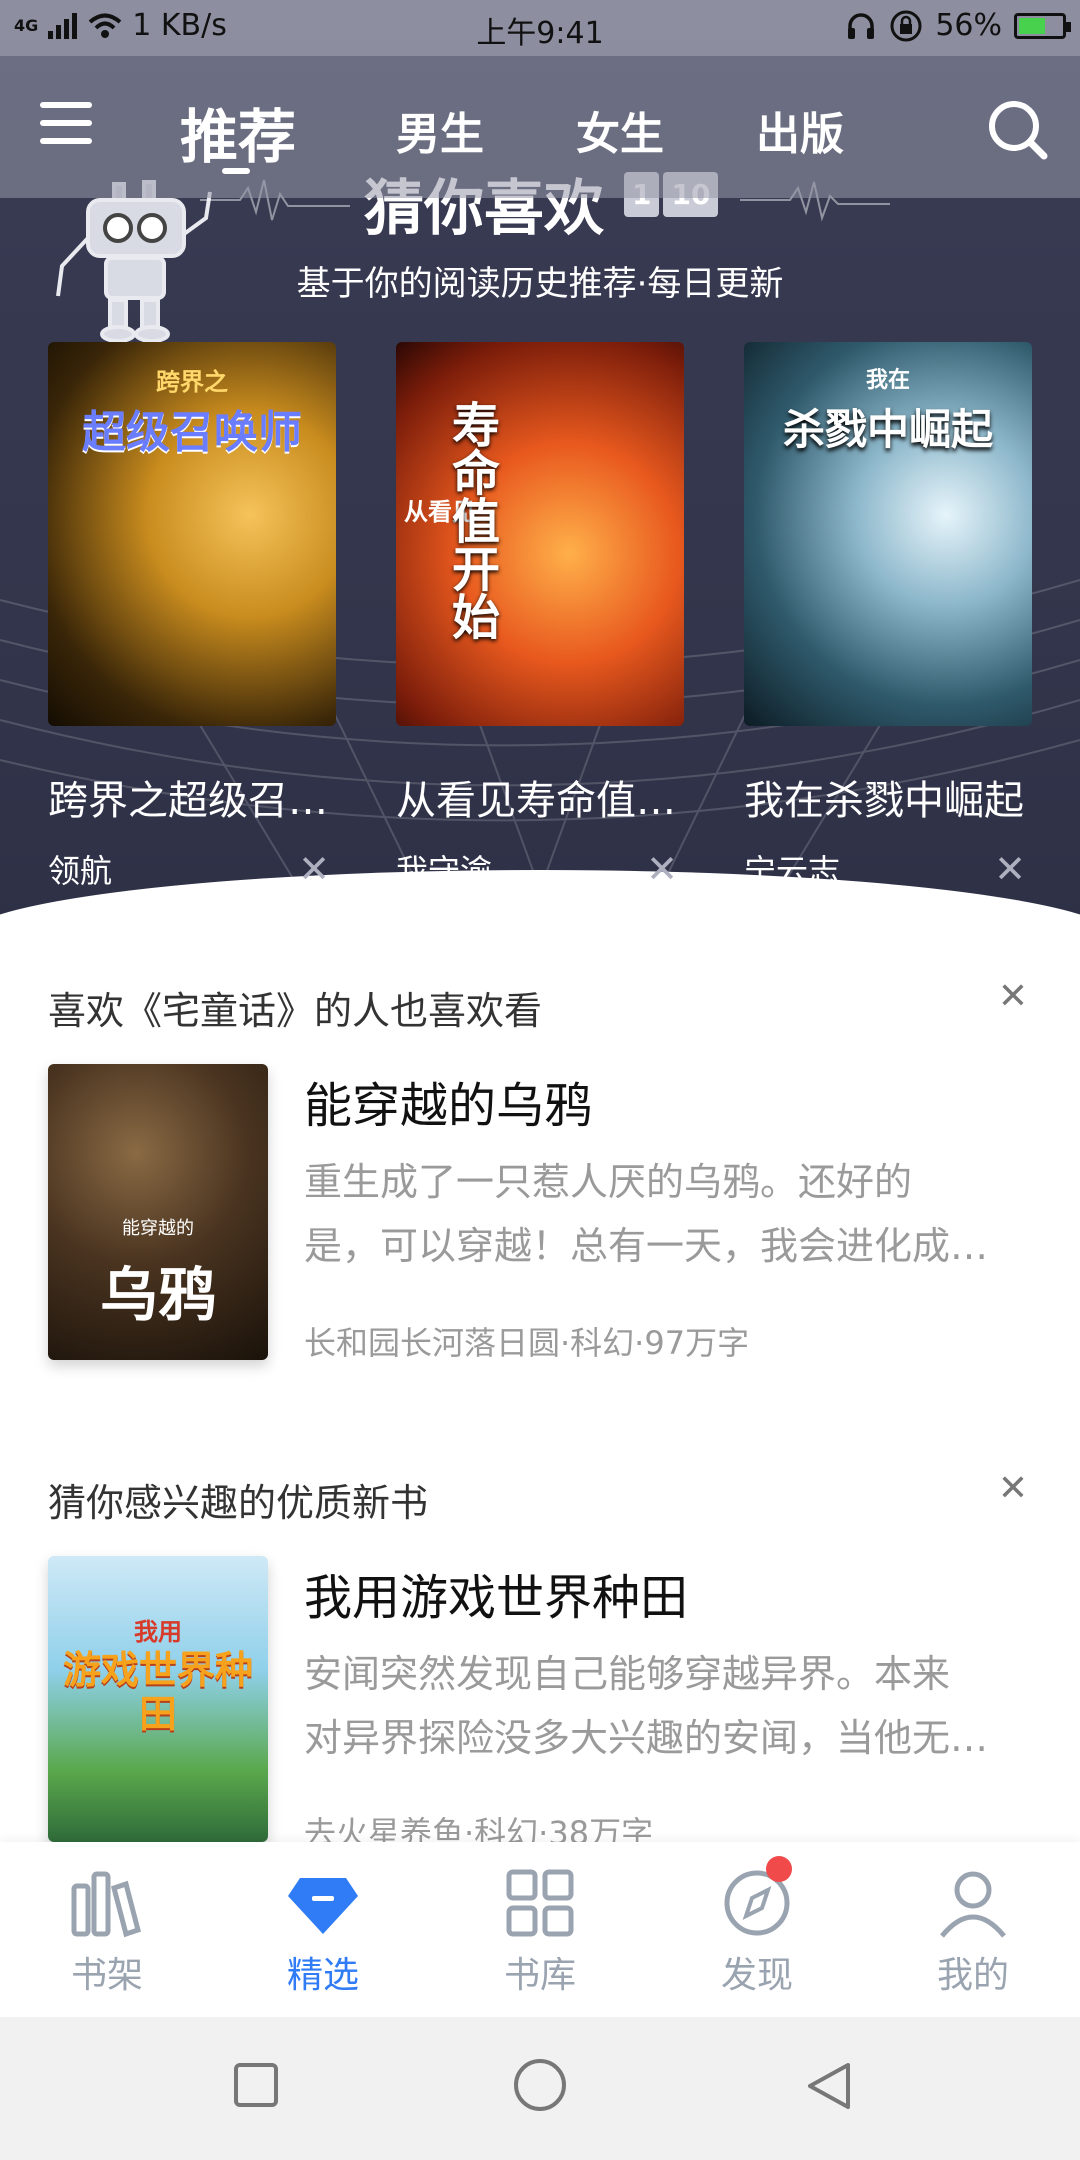 This screenshot has width=1080, height=2160. Describe the element at coordinates (1017, 129) in the screenshot. I see `search-icon` at that location.